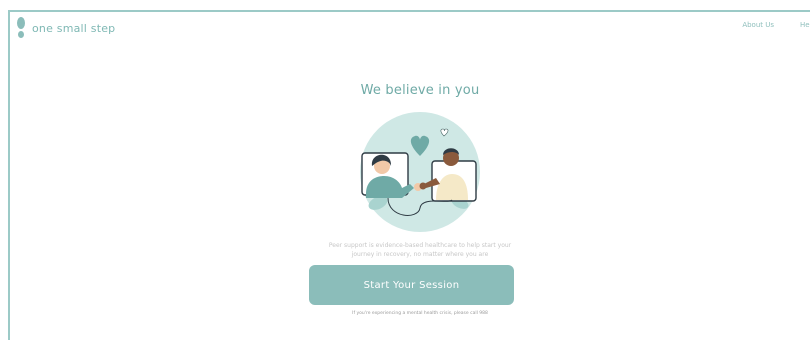 The width and height of the screenshot is (810, 340). What do you see at coordinates (420, 90) in the screenshot?
I see `page-title: We believe in you` at bounding box center [420, 90].